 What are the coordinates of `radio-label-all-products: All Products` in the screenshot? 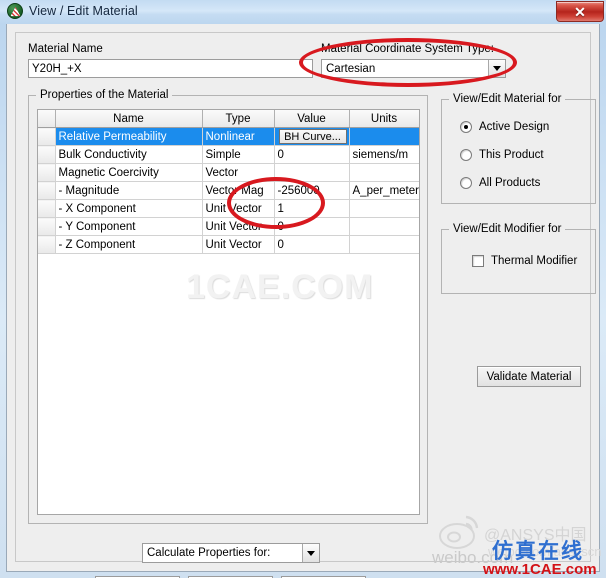 It's located at (510, 183).